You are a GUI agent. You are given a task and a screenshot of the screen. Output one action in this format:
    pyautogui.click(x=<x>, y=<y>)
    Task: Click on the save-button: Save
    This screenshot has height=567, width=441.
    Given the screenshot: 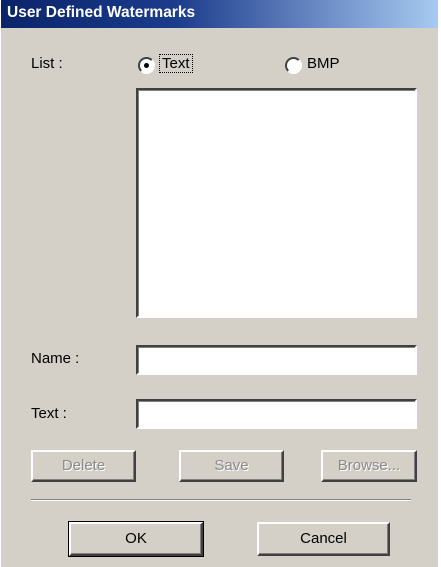 What is the action you would take?
    pyautogui.click(x=231, y=466)
    